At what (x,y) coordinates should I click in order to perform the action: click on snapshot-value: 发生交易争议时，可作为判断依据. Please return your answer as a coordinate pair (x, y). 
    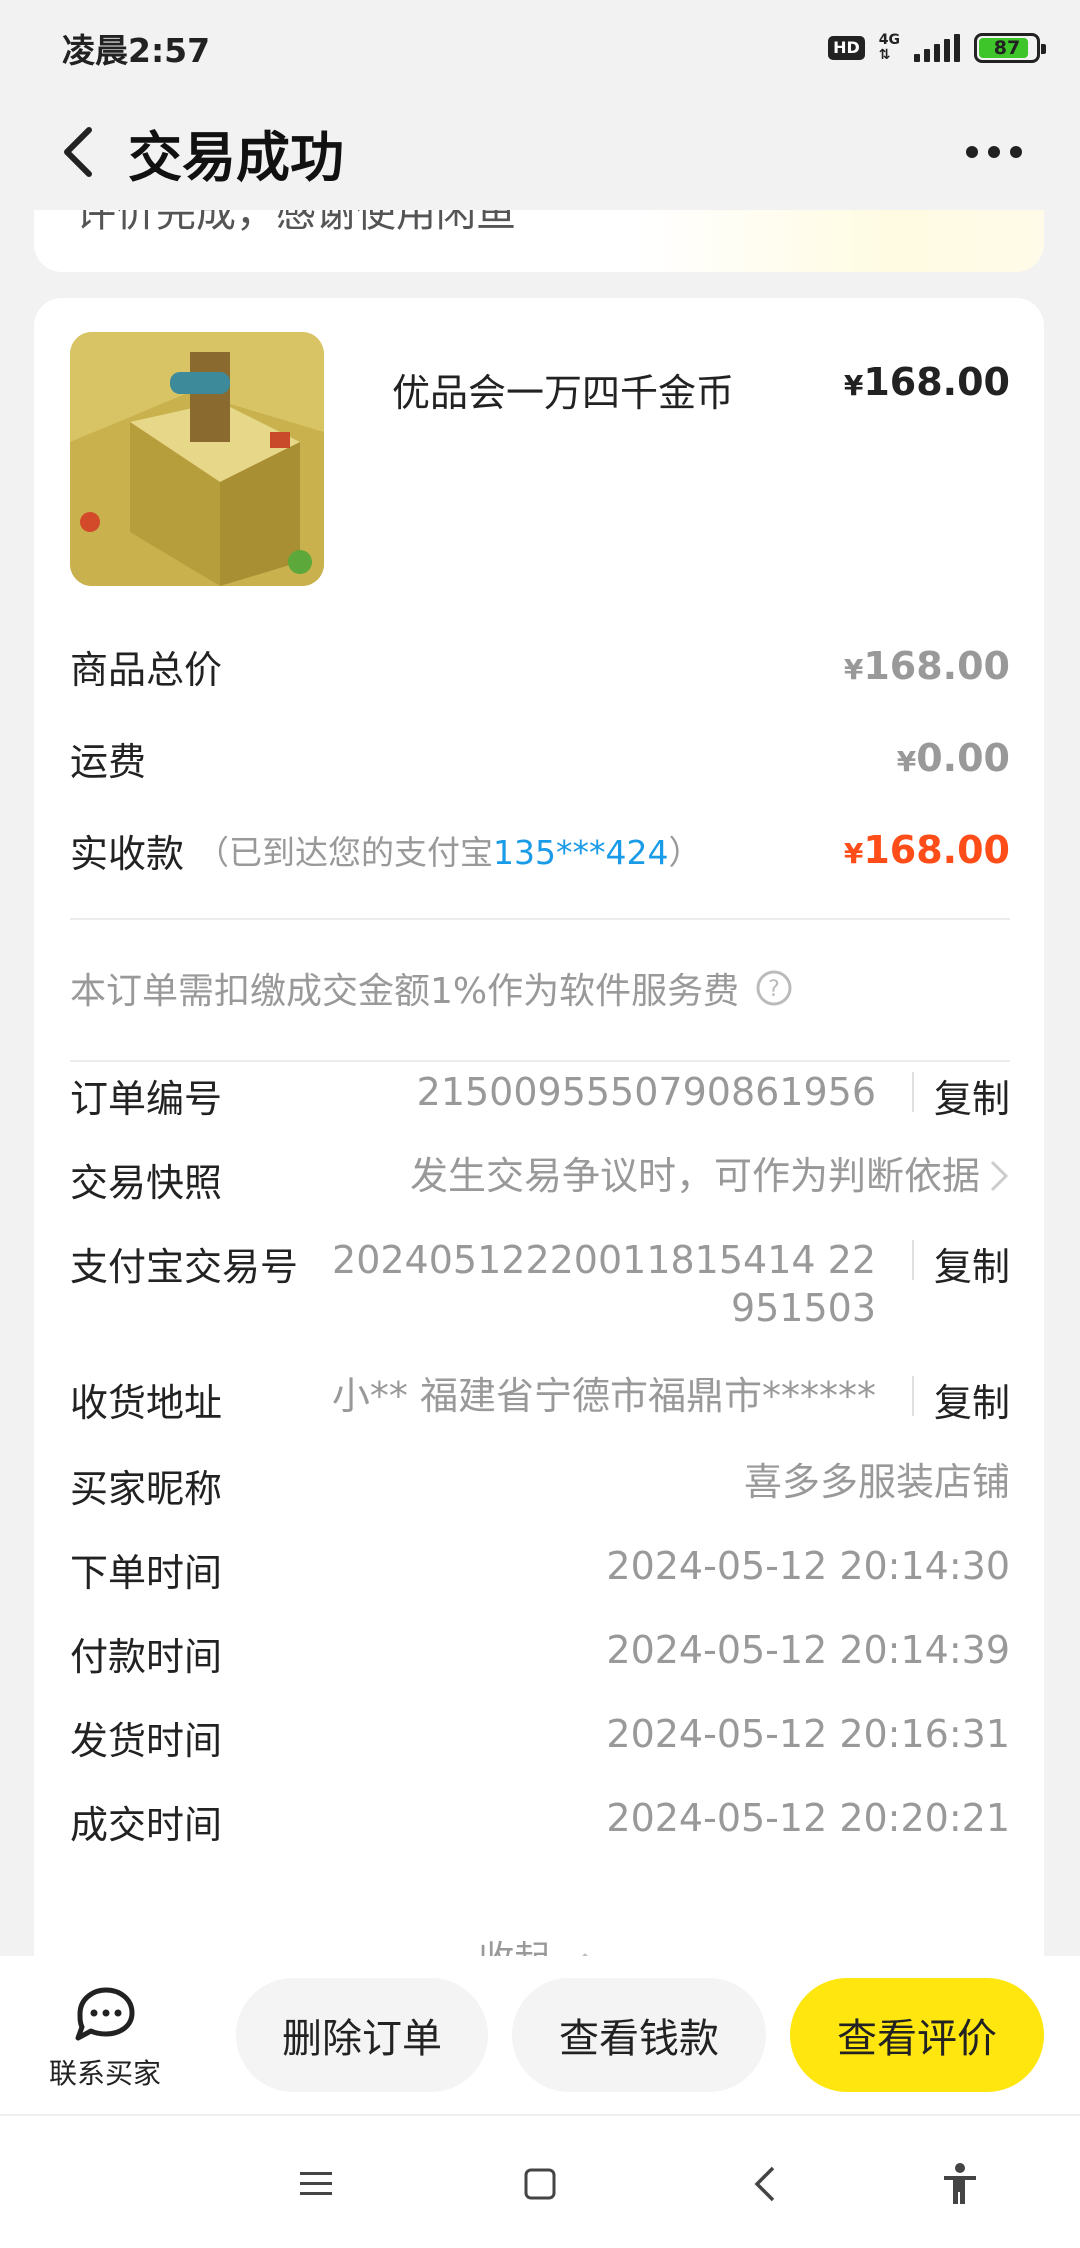
    Looking at the image, I should click on (694, 1176).